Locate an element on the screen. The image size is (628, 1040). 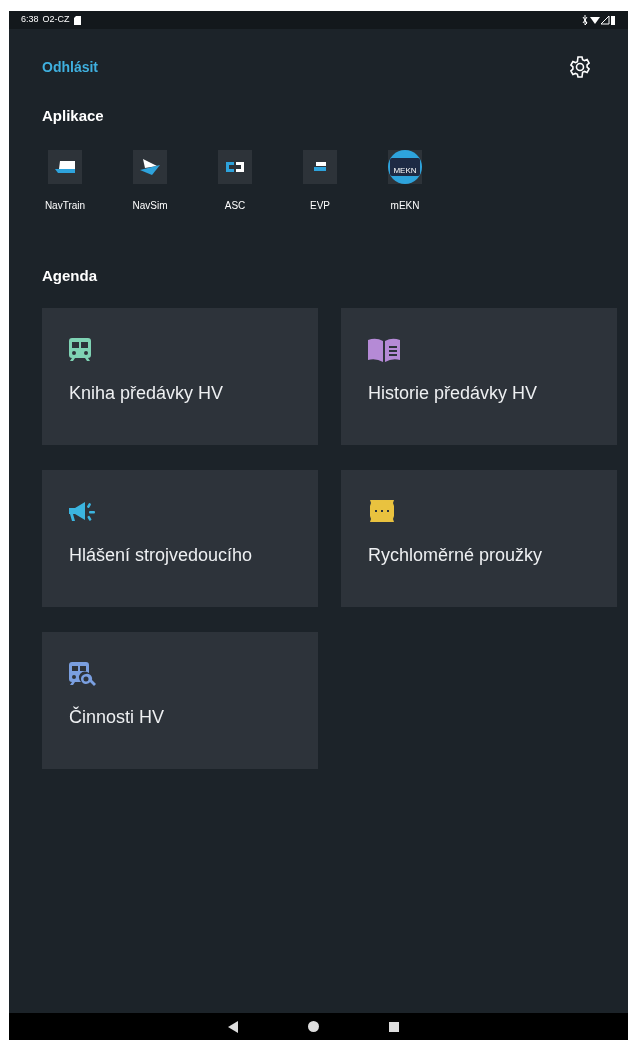
brackets-logo-icon is located at coordinates (235, 166).